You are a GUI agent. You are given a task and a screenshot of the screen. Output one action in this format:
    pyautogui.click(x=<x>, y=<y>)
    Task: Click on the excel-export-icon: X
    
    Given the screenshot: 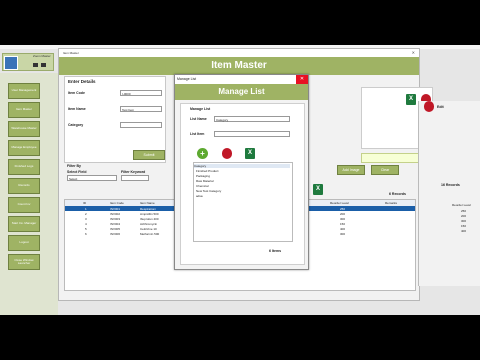 What is the action you would take?
    pyautogui.click(x=411, y=99)
    